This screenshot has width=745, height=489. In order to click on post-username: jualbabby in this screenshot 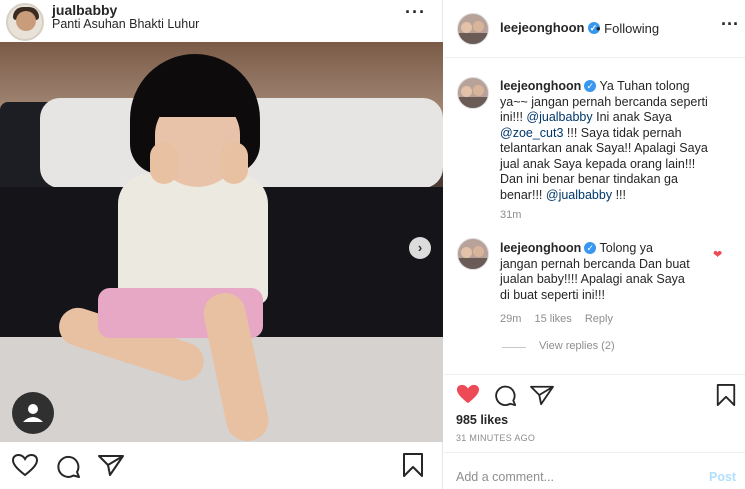, I will do `click(84, 10)`.